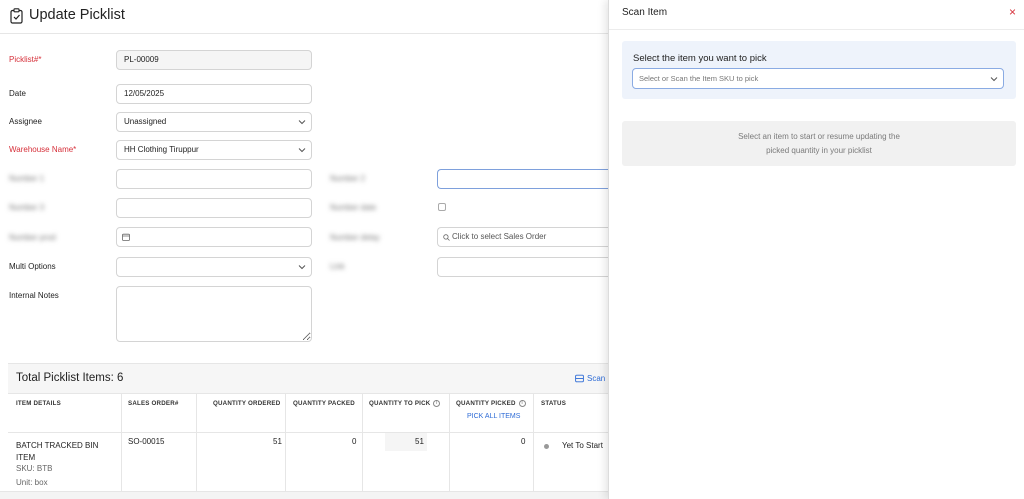 Image resolution: width=1024 pixels, height=499 pixels. What do you see at coordinates (304, 495) in the screenshot?
I see `bottom-bar` at bounding box center [304, 495].